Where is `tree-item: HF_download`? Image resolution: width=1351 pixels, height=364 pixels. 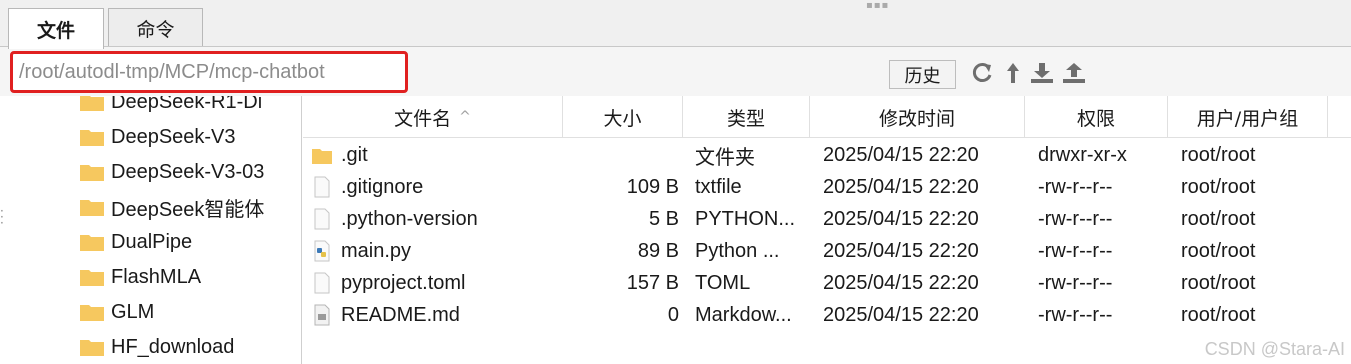
tree-item: HF_download is located at coordinates (157, 347).